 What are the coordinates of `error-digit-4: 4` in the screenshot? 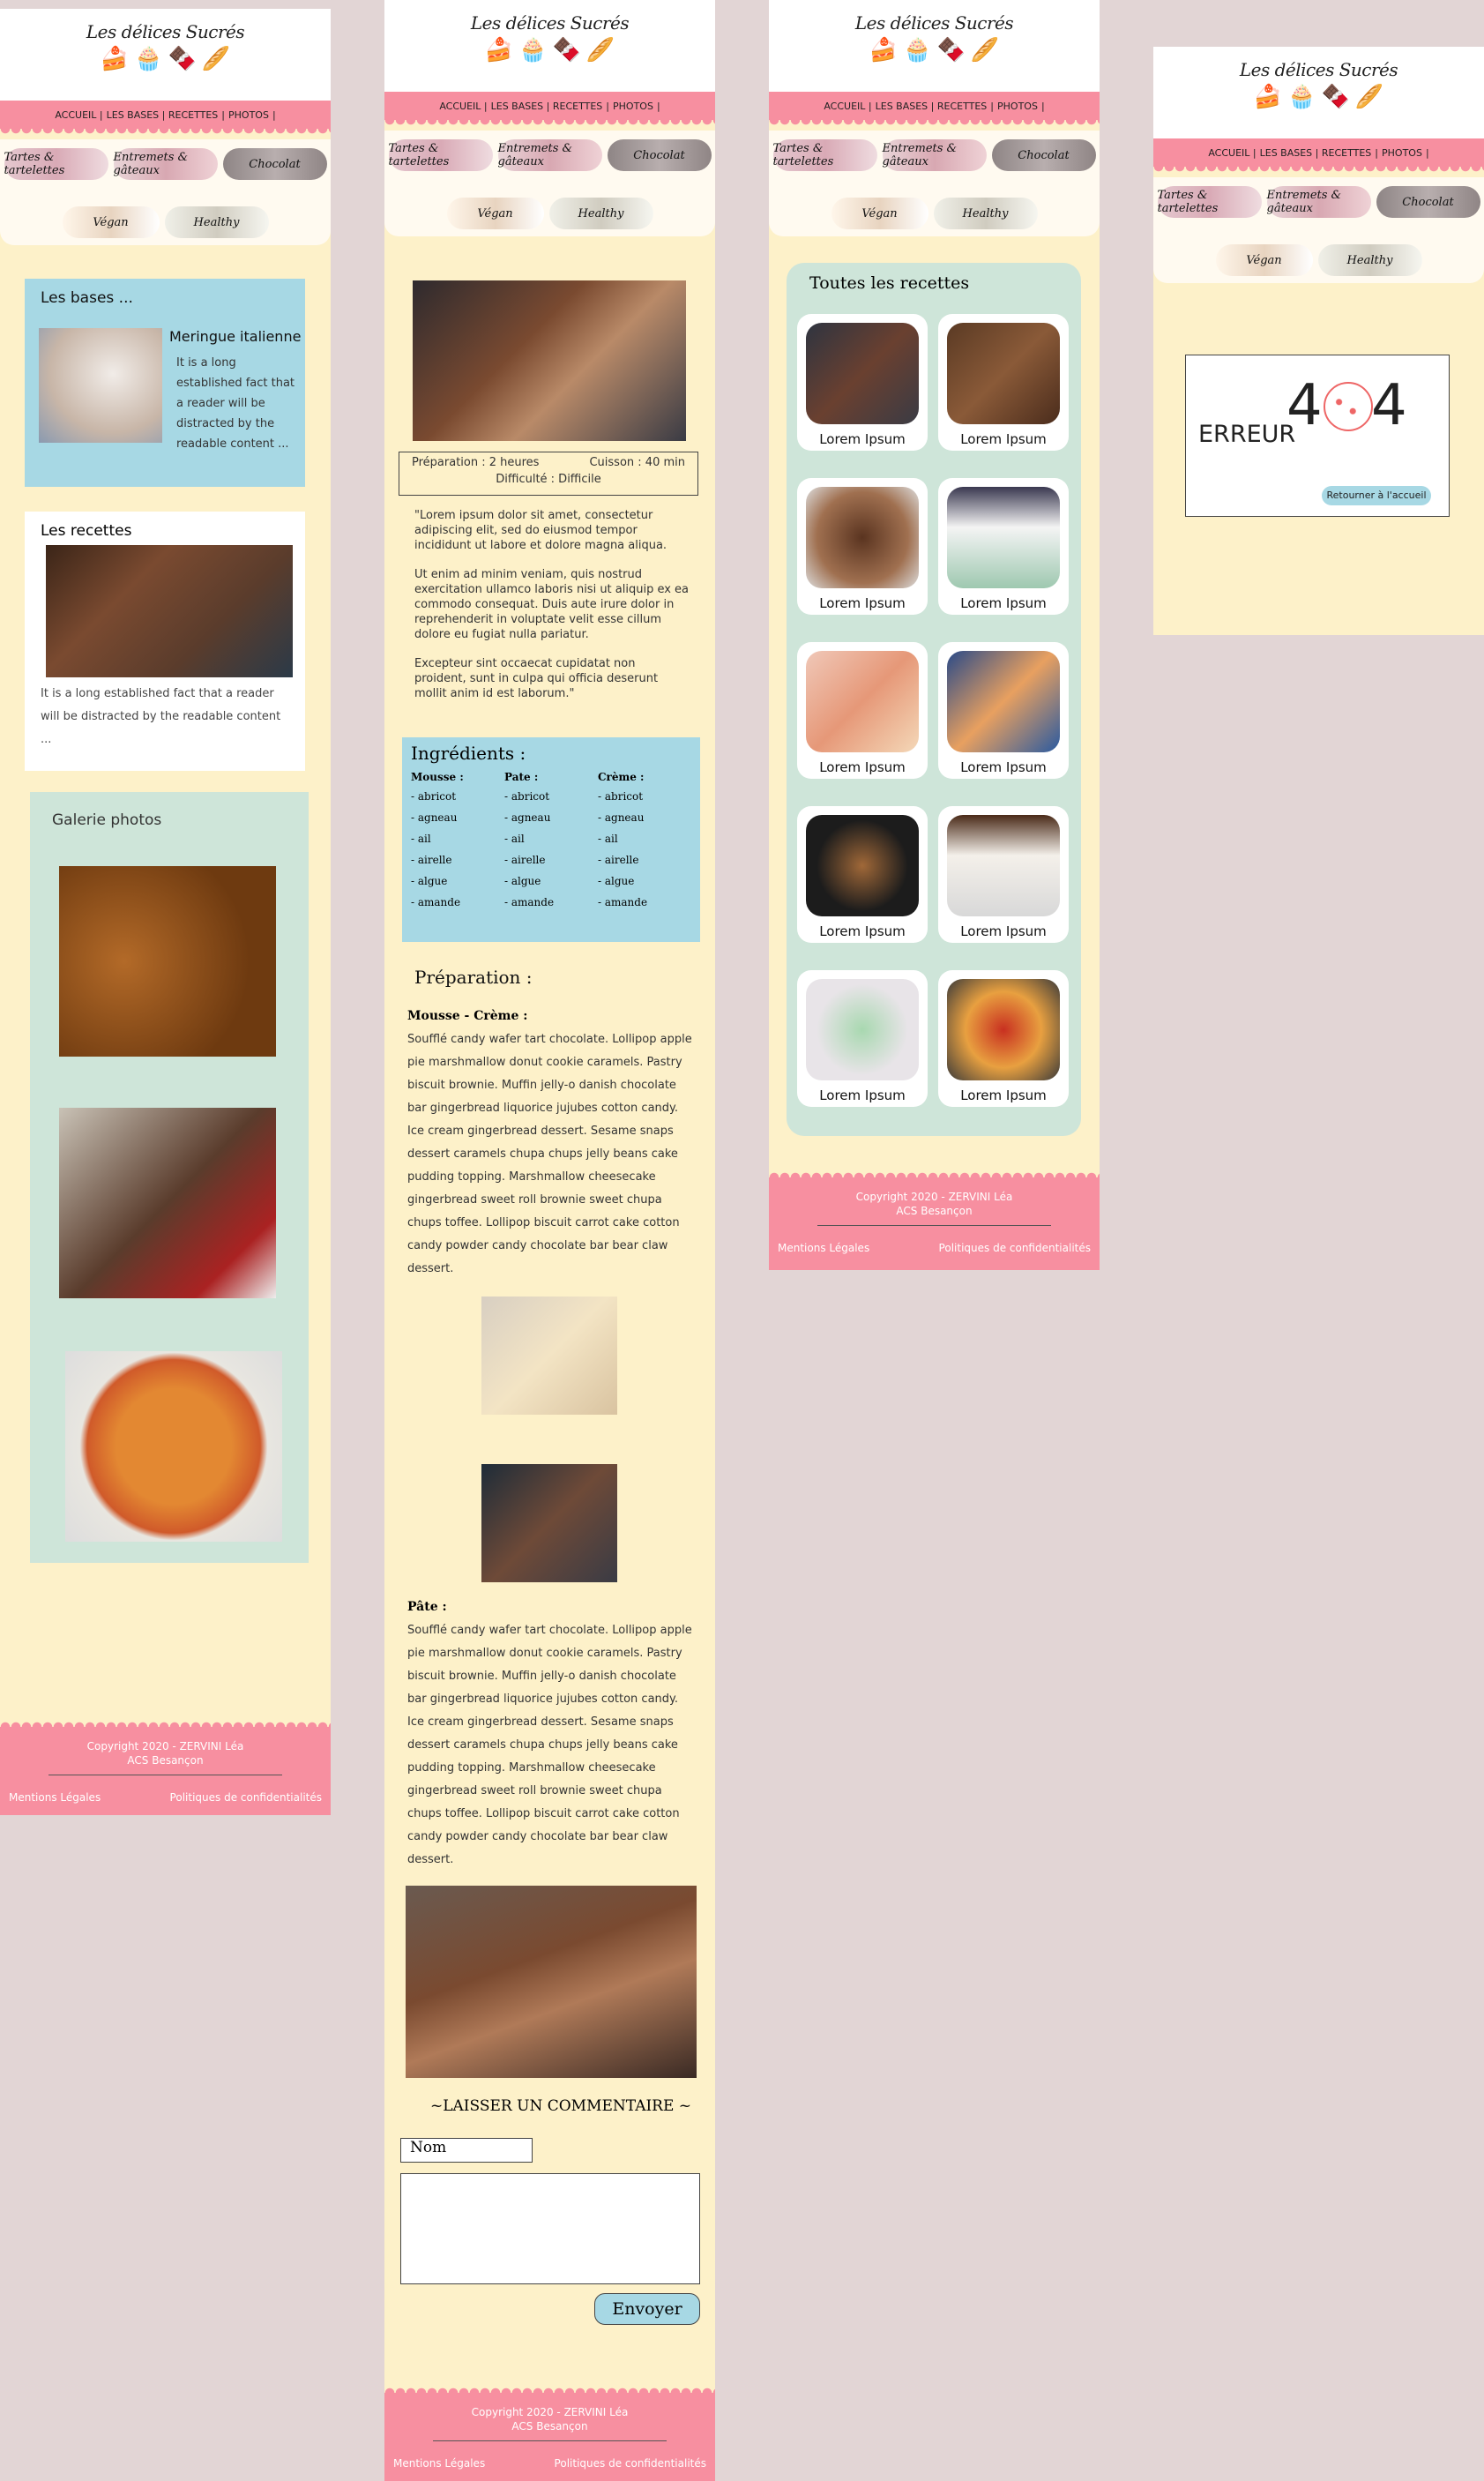 It's located at (1304, 405).